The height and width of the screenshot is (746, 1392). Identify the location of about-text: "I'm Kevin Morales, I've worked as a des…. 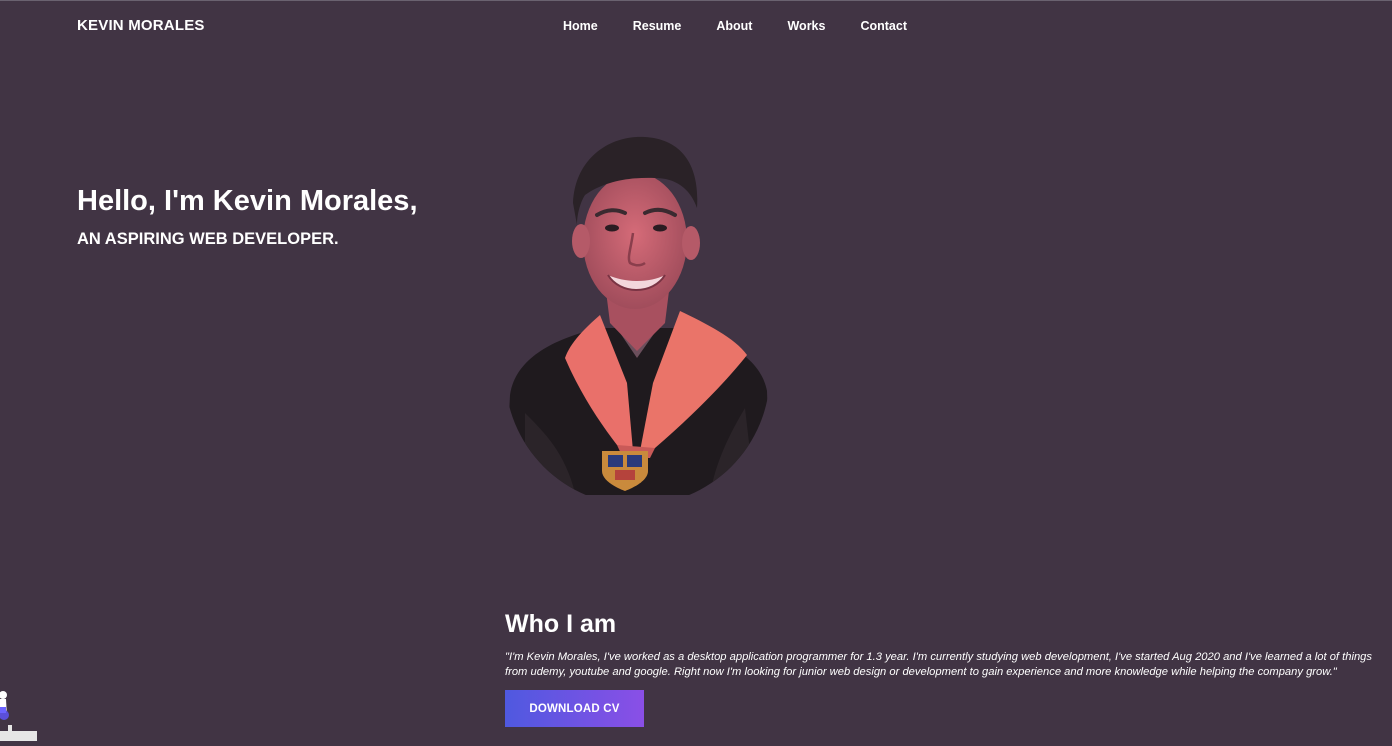
(948, 664).